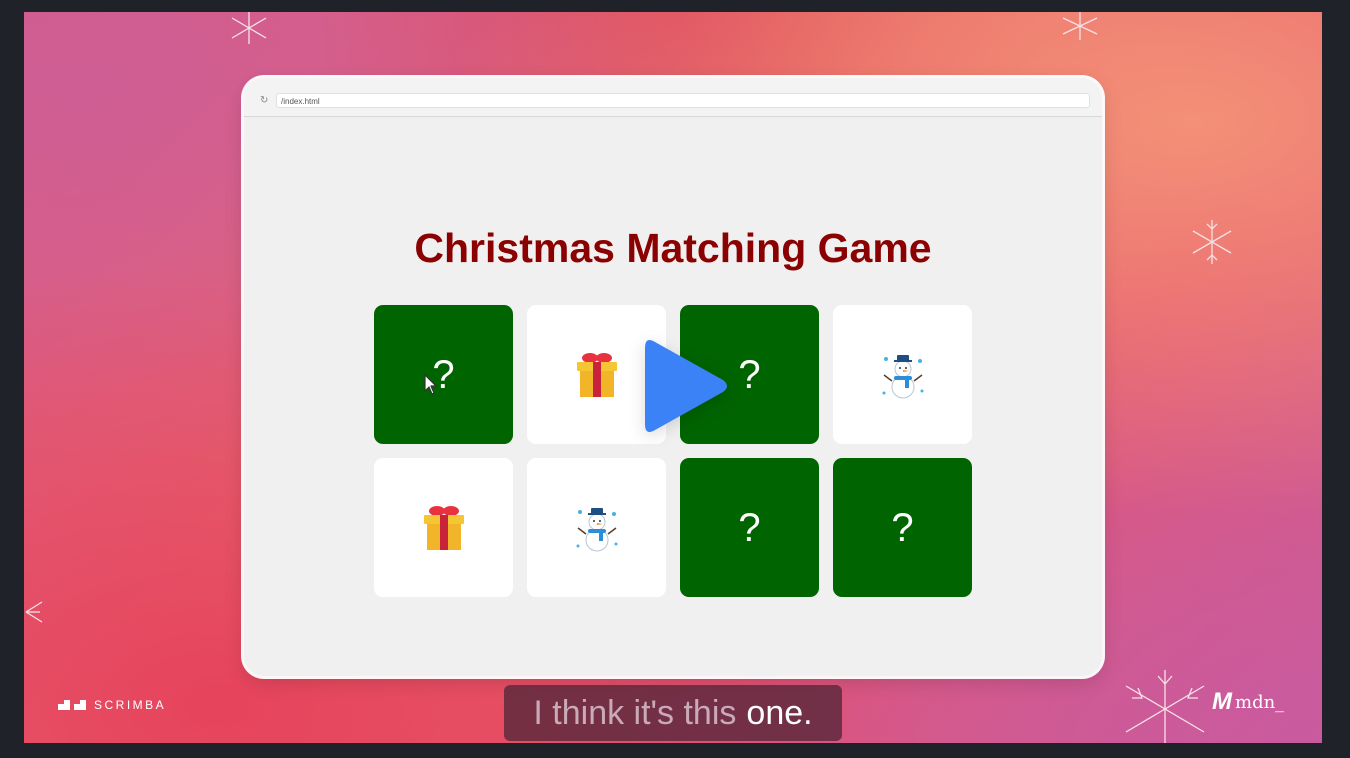 Image resolution: width=1350 pixels, height=758 pixels. Describe the element at coordinates (1260, 702) in the screenshot. I see `mdn-wordmark: mdn_` at that location.